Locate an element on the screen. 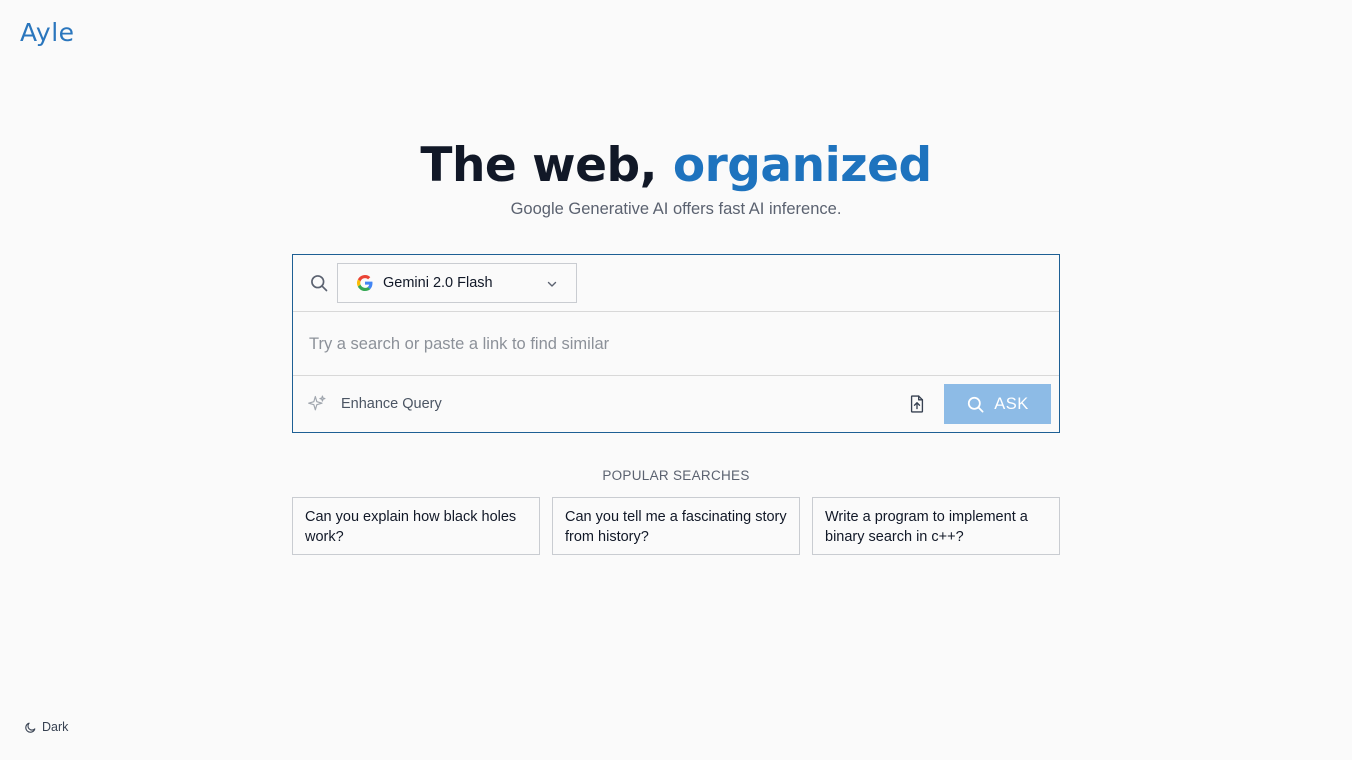  logo: Ayle is located at coordinates (47, 32).